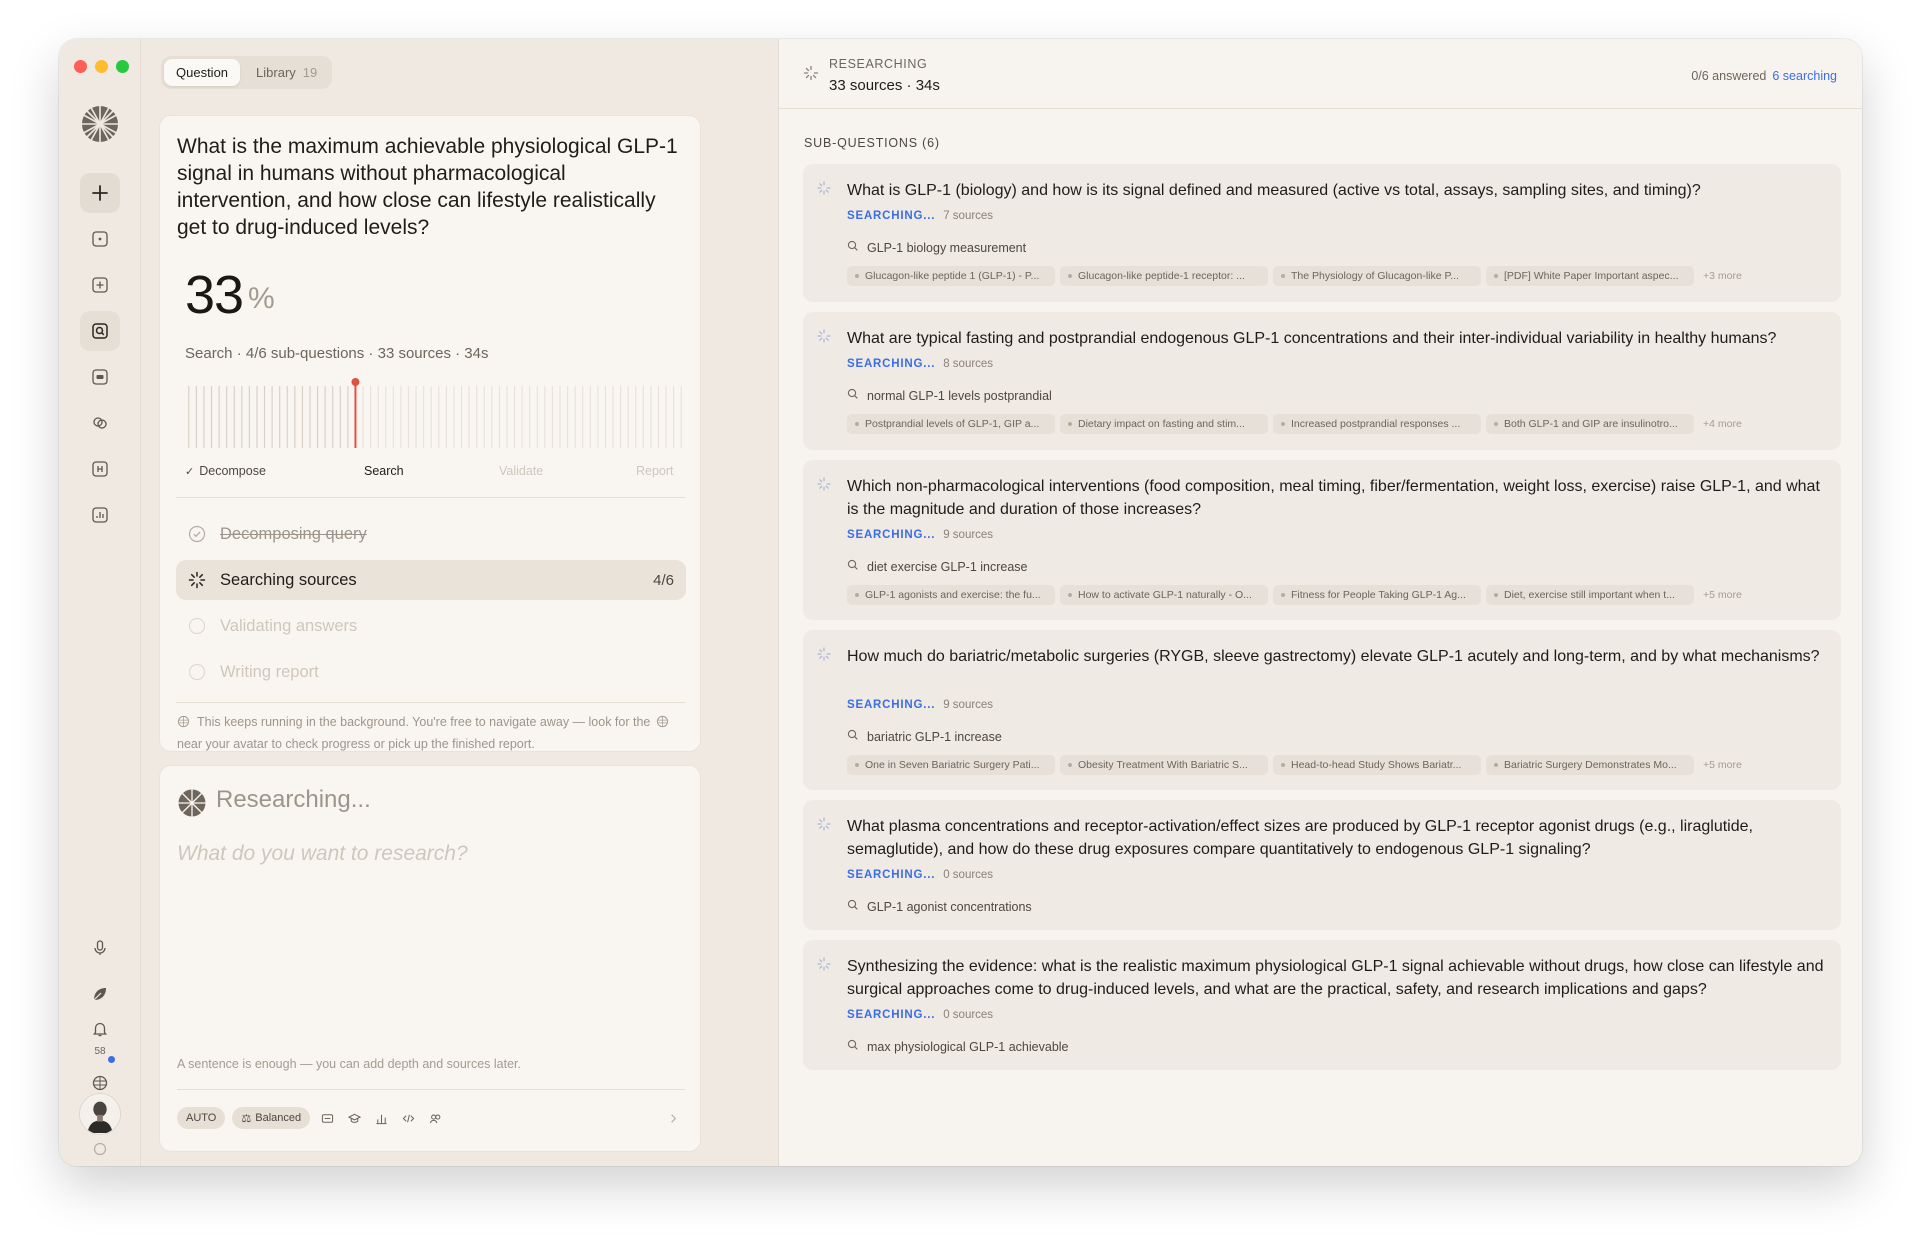 The height and width of the screenshot is (1243, 1920). Describe the element at coordinates (431, 702) in the screenshot. I see `divider` at that location.